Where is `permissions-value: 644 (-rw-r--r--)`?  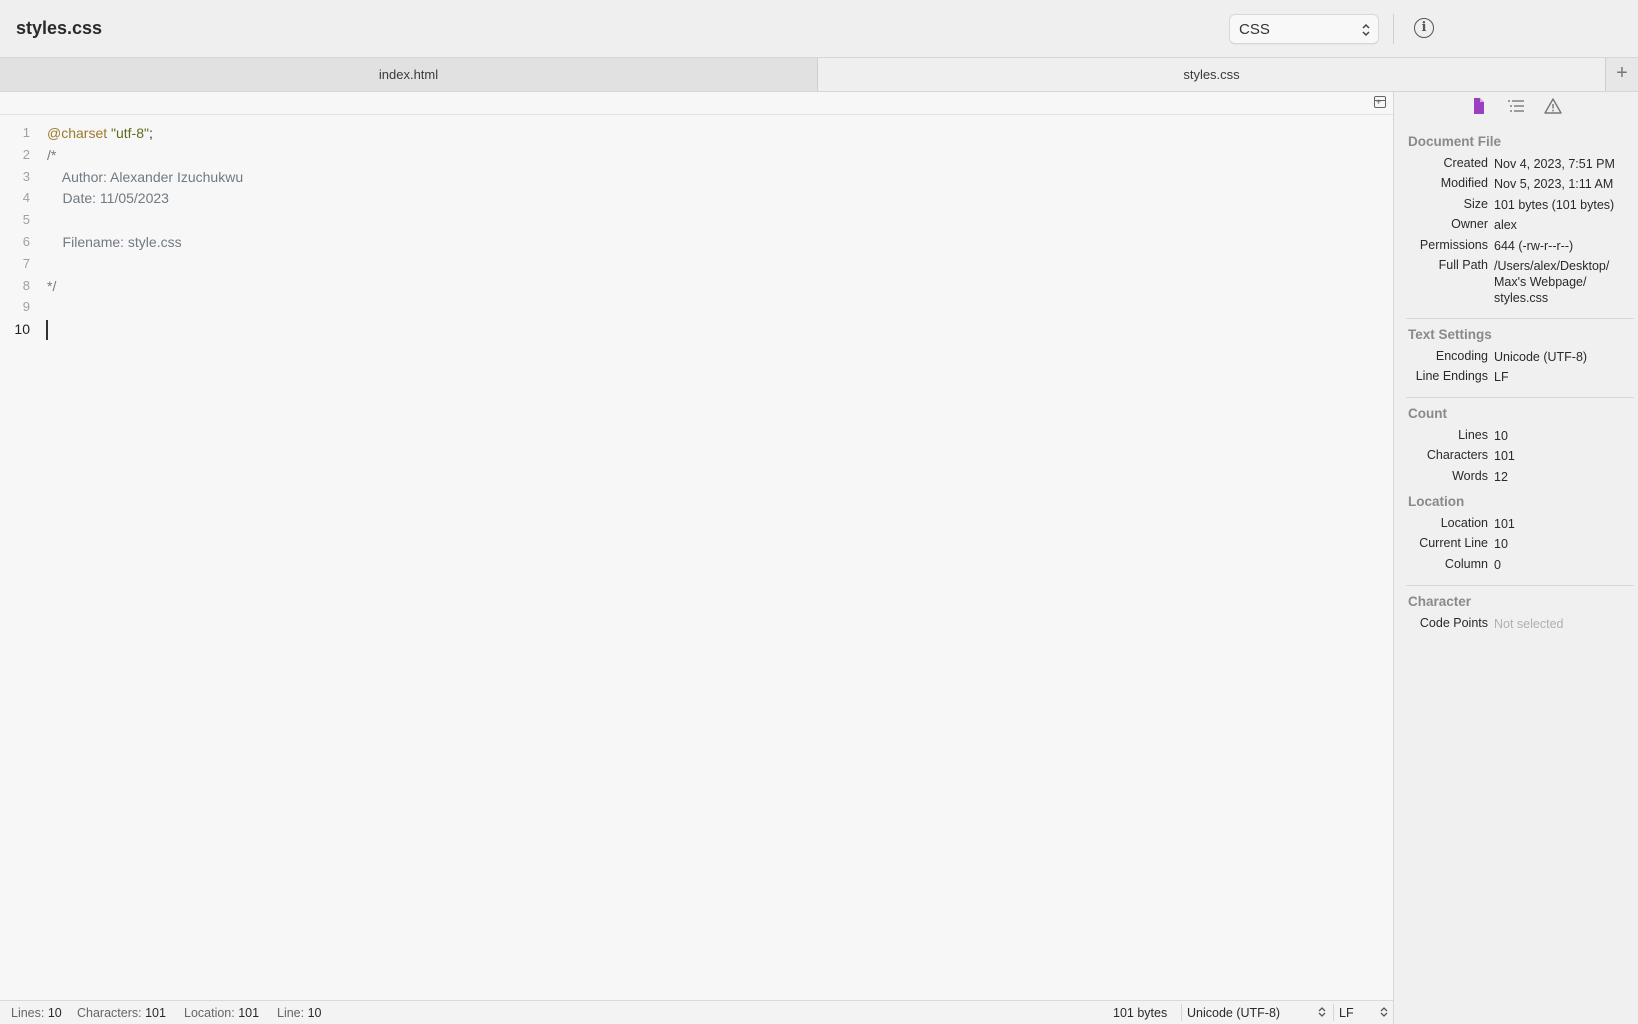 permissions-value: 644 (-rw-r--r--) is located at coordinates (1534, 246).